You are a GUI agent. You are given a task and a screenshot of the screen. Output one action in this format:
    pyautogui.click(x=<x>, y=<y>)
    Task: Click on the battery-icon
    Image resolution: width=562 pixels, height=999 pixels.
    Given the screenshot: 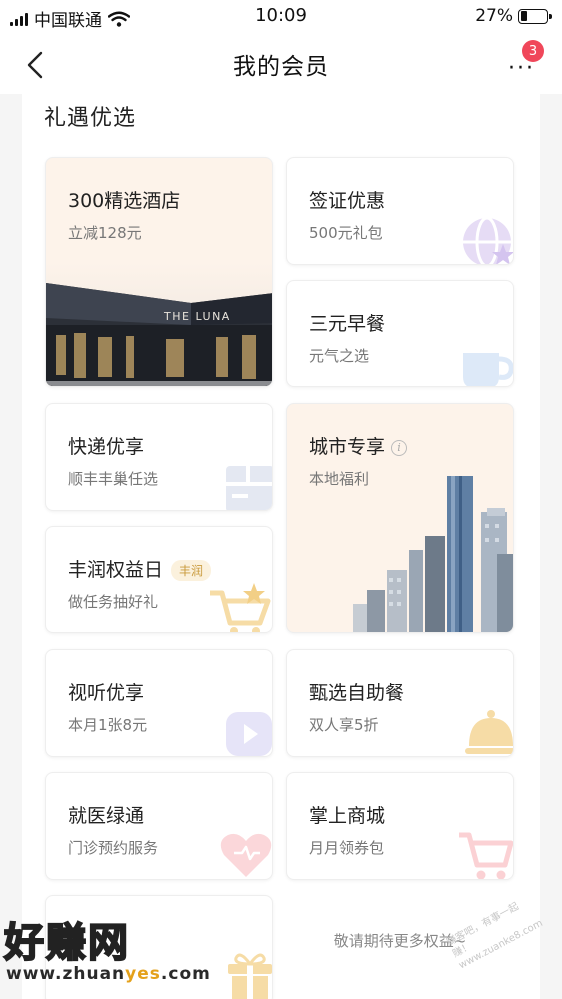 What is the action you would take?
    pyautogui.click(x=535, y=16)
    